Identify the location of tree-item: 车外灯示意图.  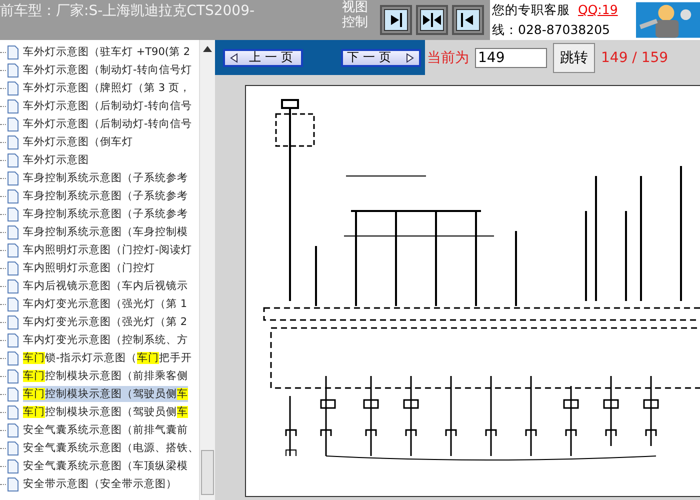
(56, 160).